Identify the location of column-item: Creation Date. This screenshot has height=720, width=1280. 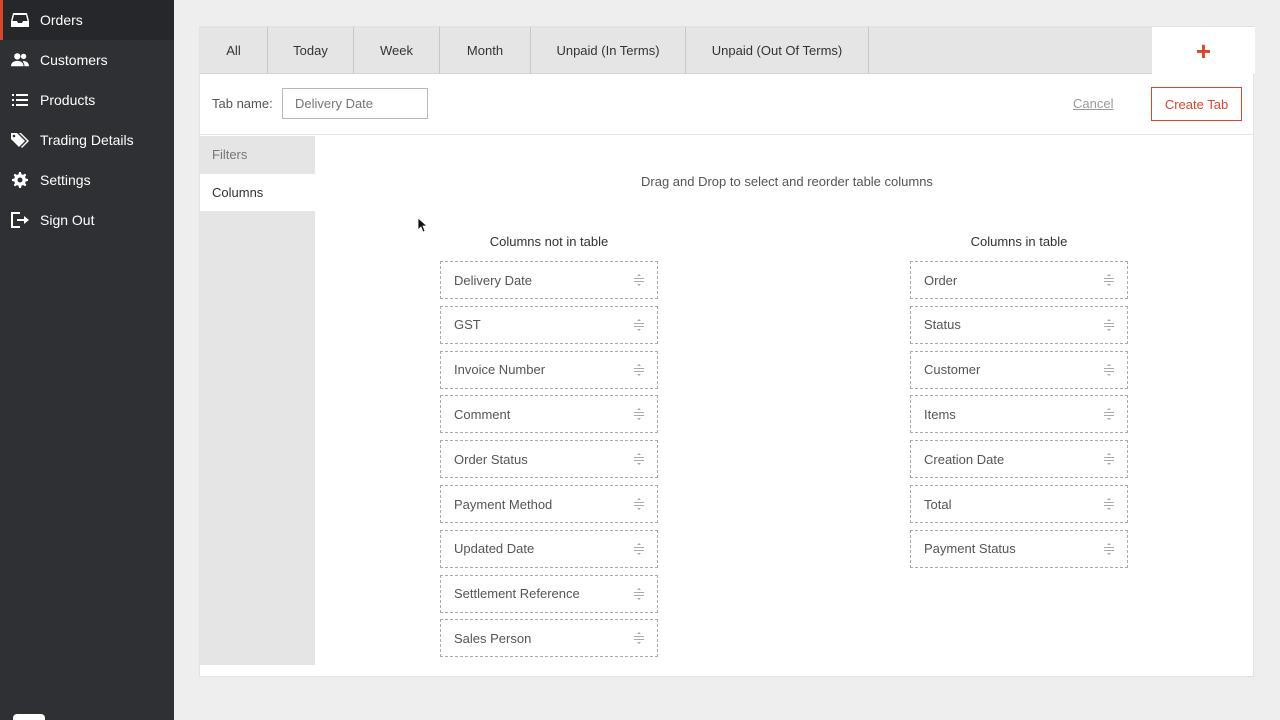
(1019, 459).